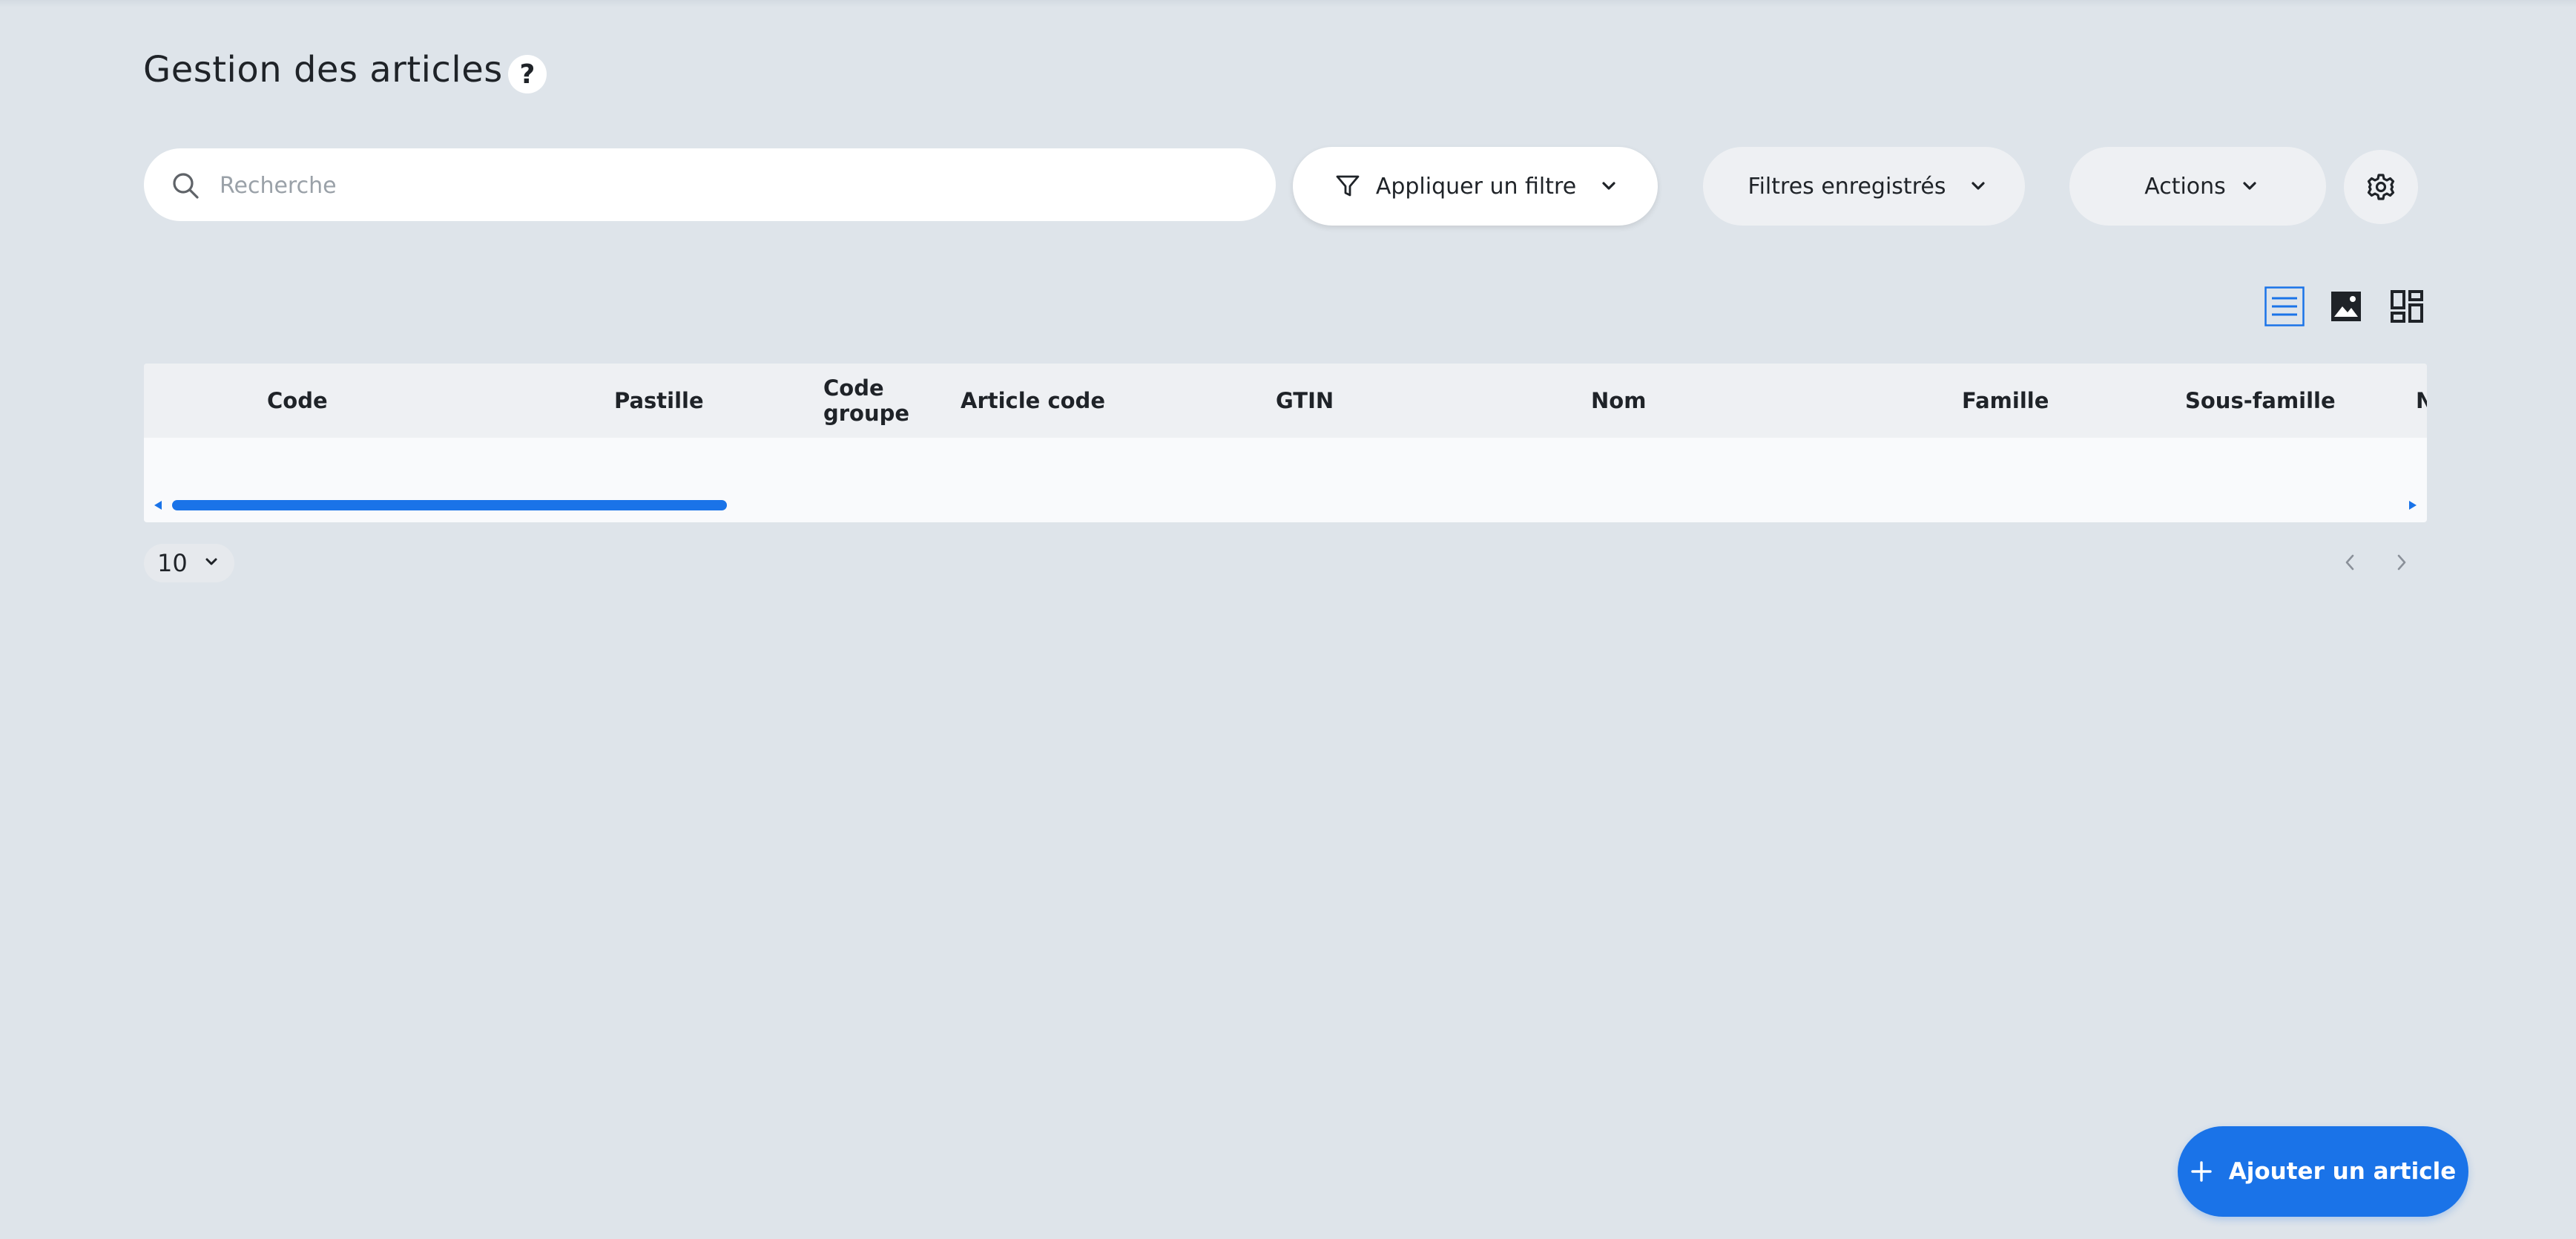 This screenshot has width=2576, height=1239. Describe the element at coordinates (186, 186) in the screenshot. I see `search-icon` at that location.